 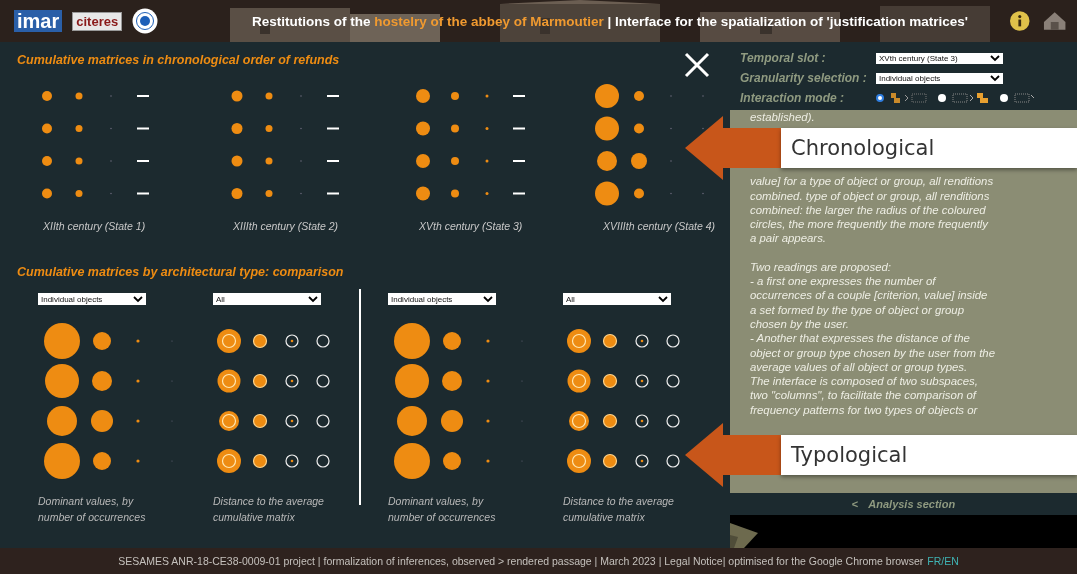 What do you see at coordinates (1020, 21) in the screenshot?
I see `info-icon` at bounding box center [1020, 21].